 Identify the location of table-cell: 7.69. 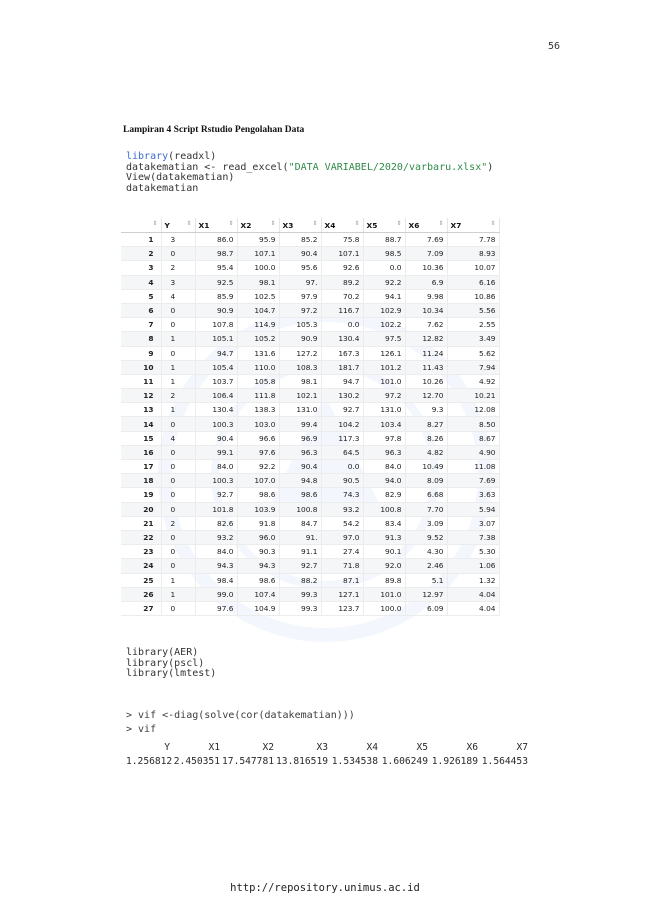
(426, 240).